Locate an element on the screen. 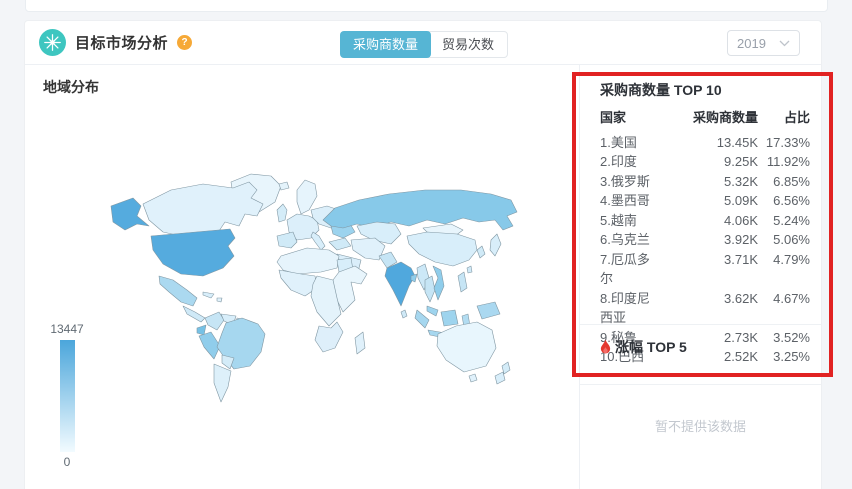 The width and height of the screenshot is (852, 489). chevron-down-icon is located at coordinates (784, 43).